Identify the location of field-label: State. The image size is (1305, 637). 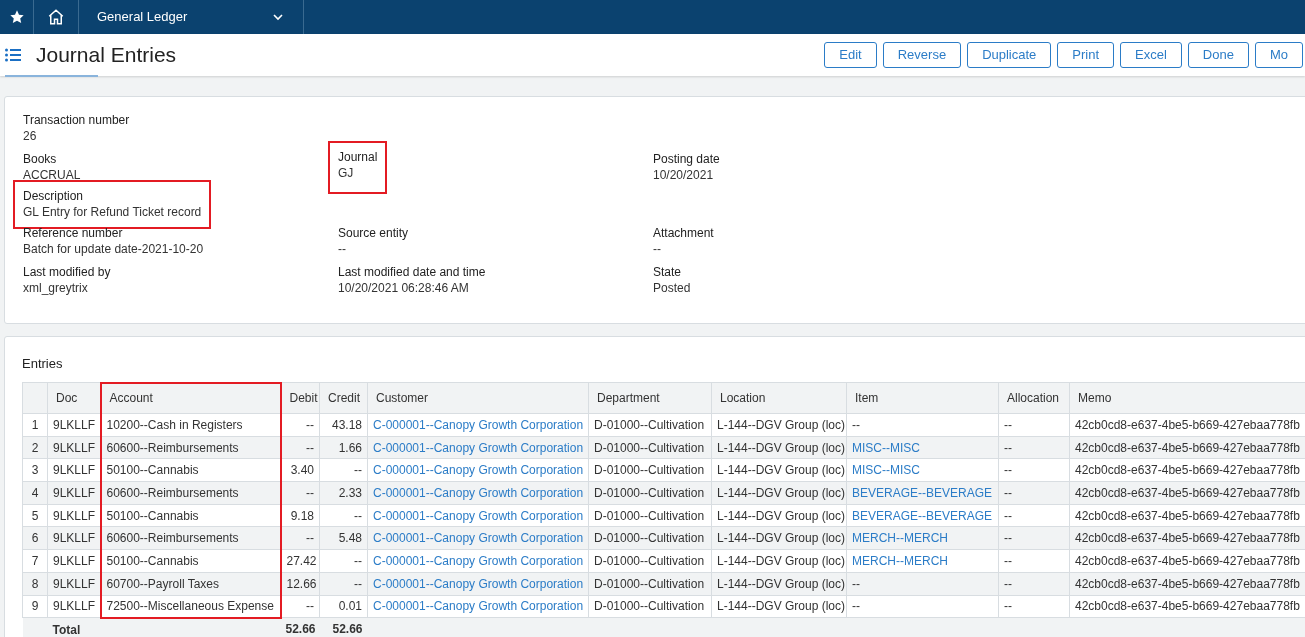
(668, 272).